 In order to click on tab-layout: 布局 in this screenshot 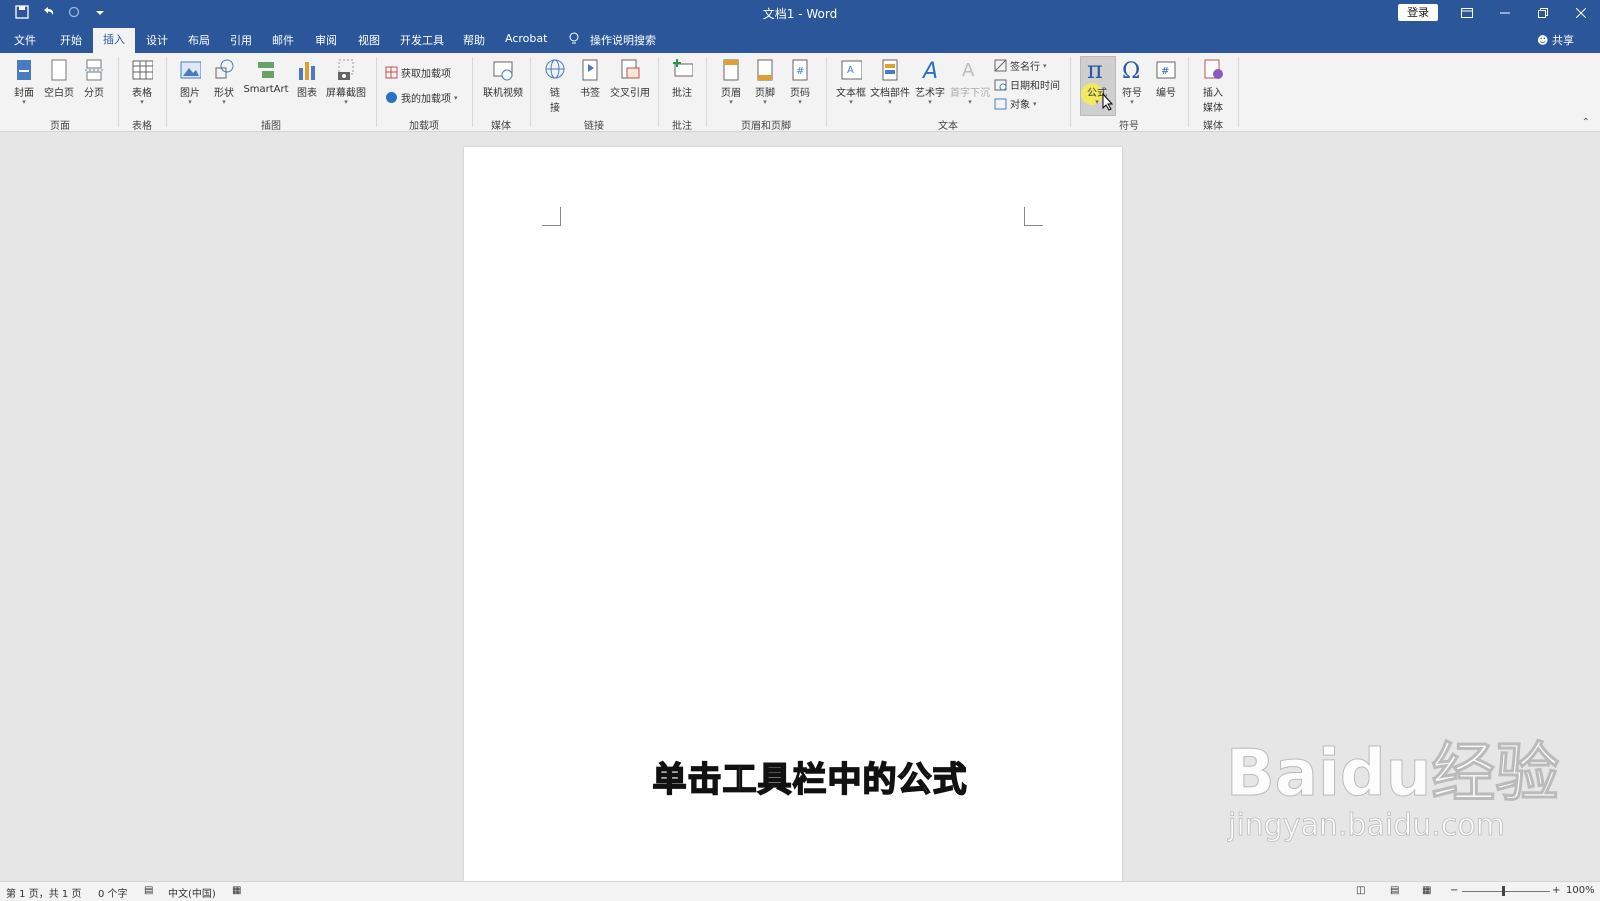, I will do `click(199, 40)`.